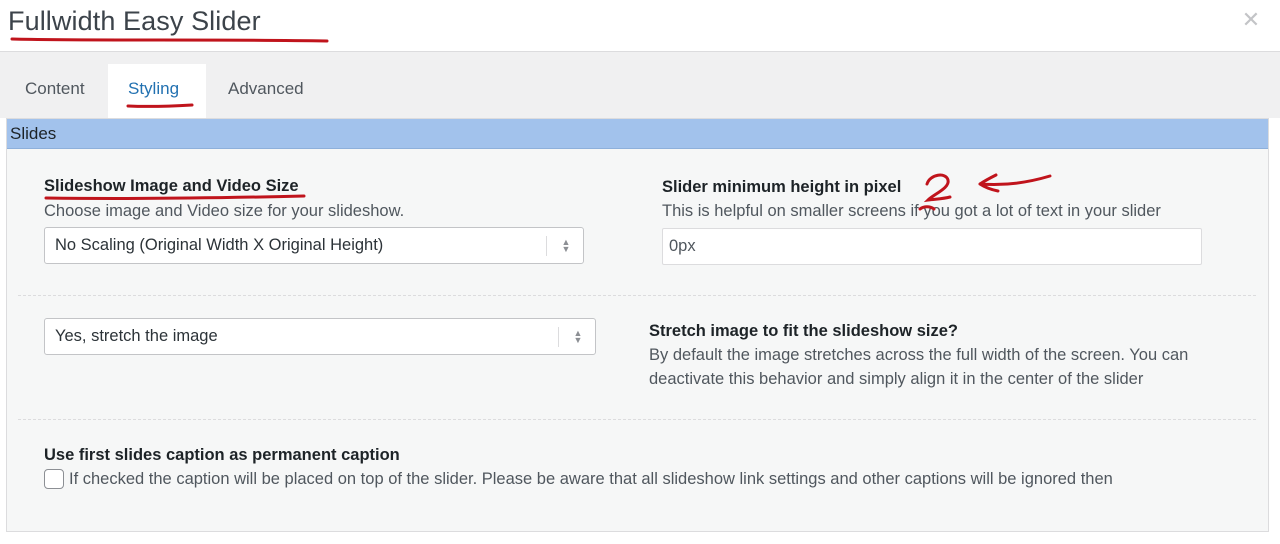  What do you see at coordinates (171, 186) in the screenshot?
I see `image-size-label: Slideshow Image and Video Size` at bounding box center [171, 186].